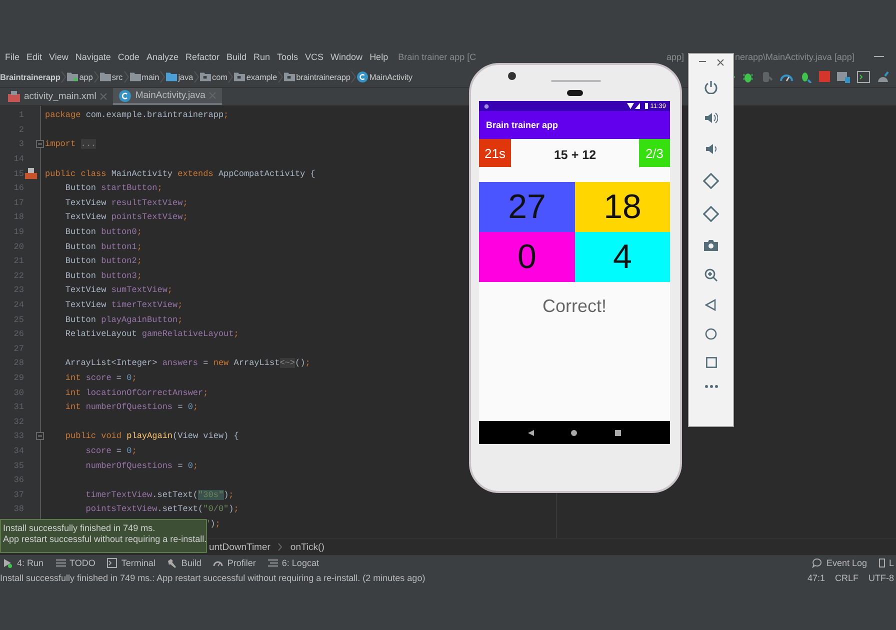  I want to click on code-line: package com.example.braintrainerapp;, so click(137, 115).